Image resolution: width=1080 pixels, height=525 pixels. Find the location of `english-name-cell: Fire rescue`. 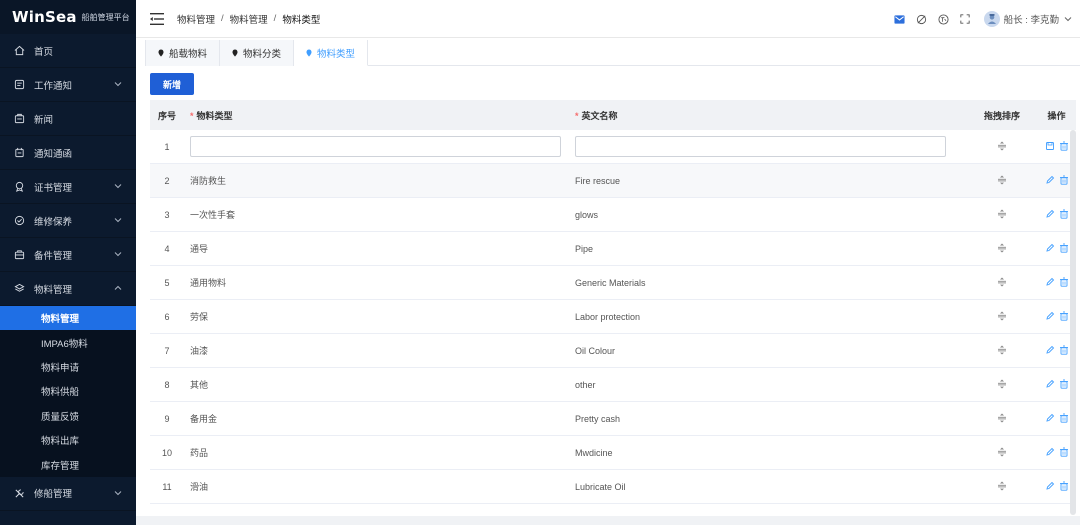

english-name-cell: Fire rescue is located at coordinates (598, 180).